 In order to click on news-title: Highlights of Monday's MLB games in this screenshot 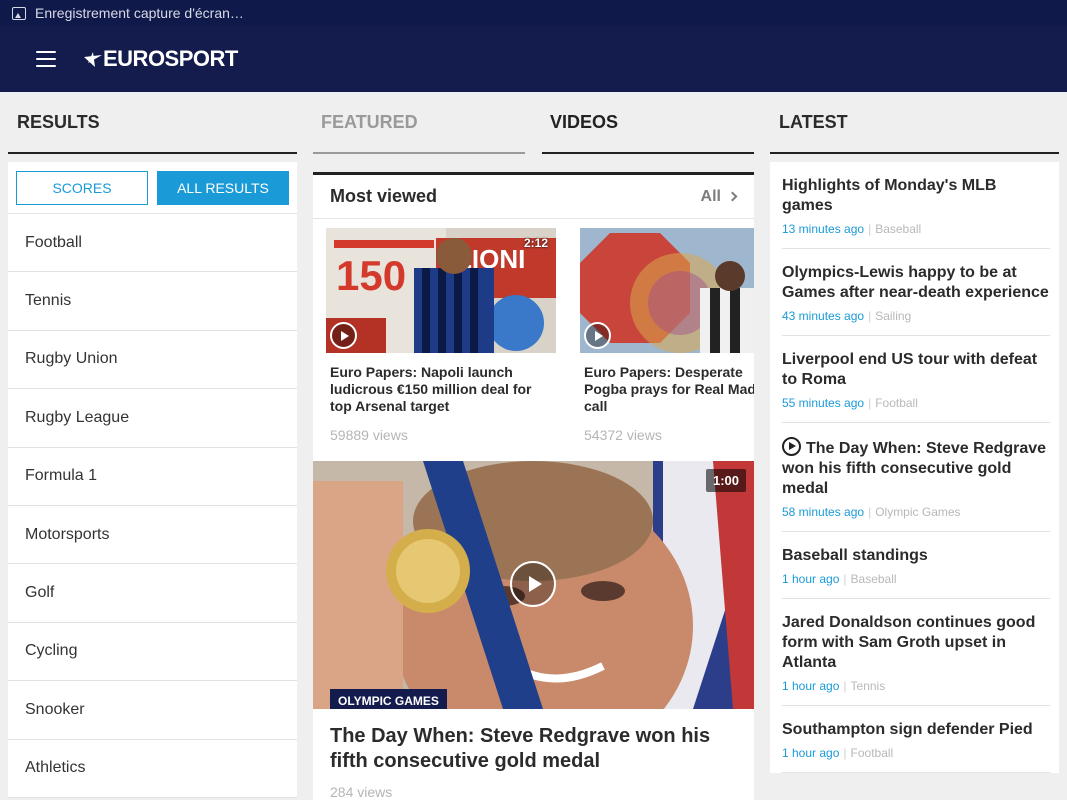, I will do `click(889, 195)`.